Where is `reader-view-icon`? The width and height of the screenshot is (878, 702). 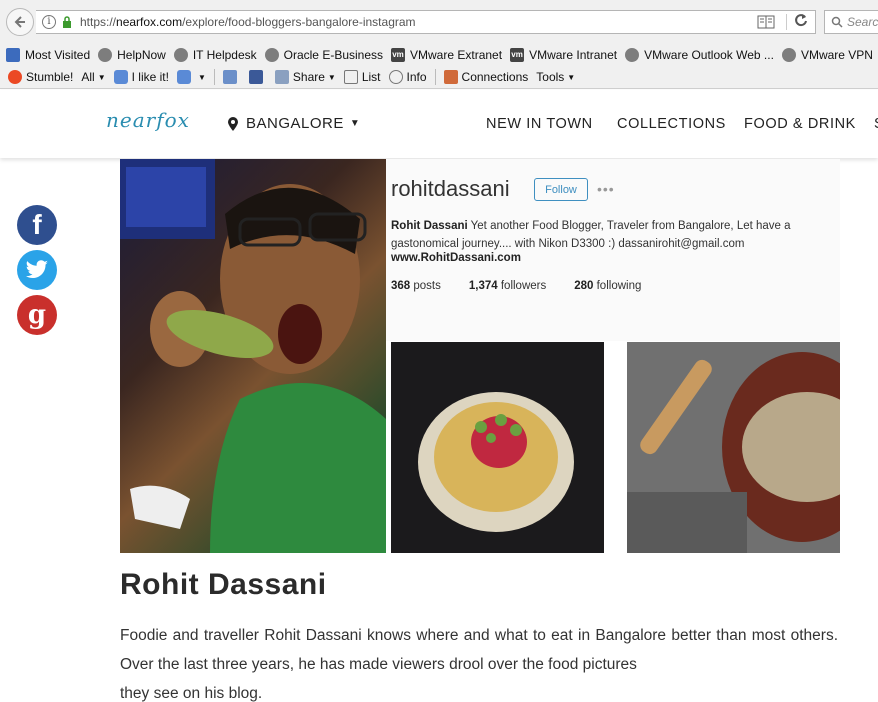 reader-view-icon is located at coordinates (766, 23).